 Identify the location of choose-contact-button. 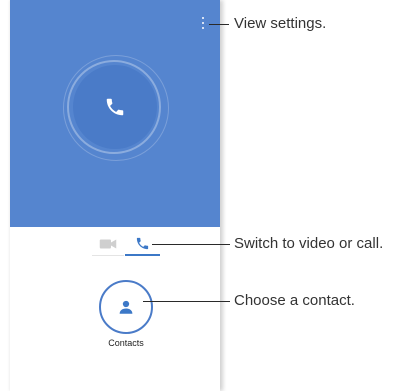
(126, 307).